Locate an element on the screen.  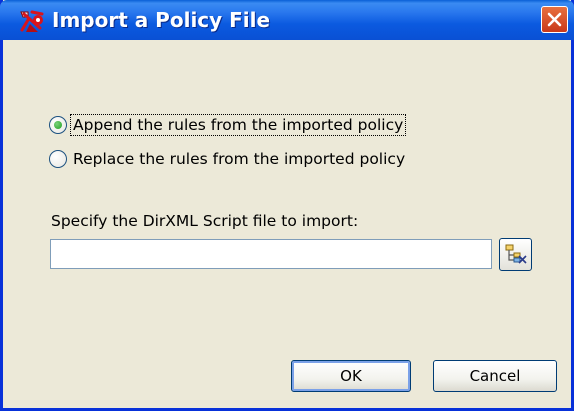
window-title: Import a Policy File is located at coordinates (161, 20).